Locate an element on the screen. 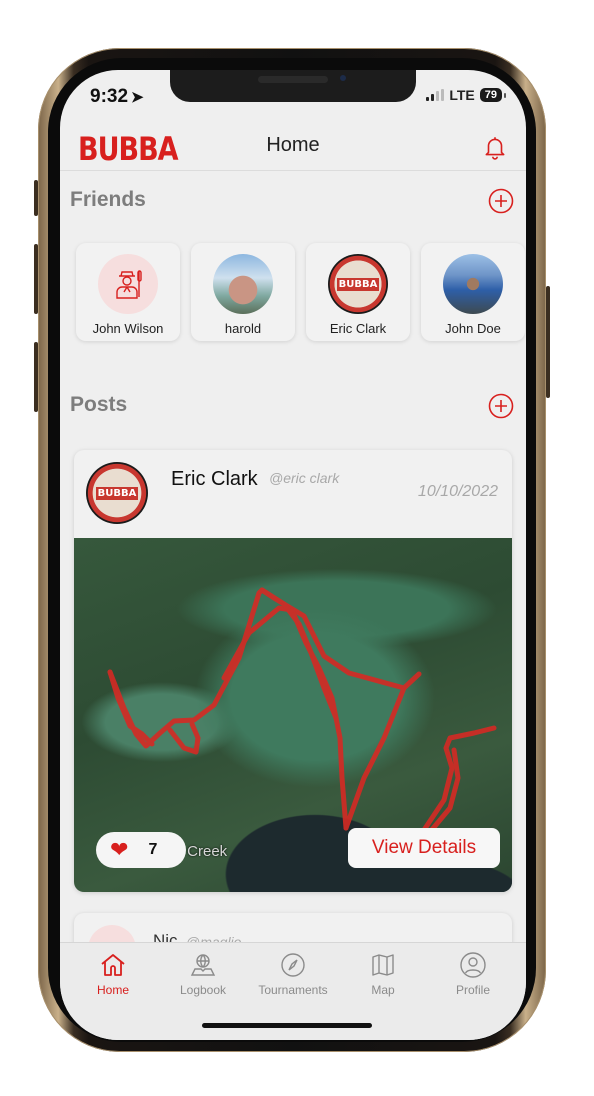  status-time: 9:32 ➤ is located at coordinates (117, 97).